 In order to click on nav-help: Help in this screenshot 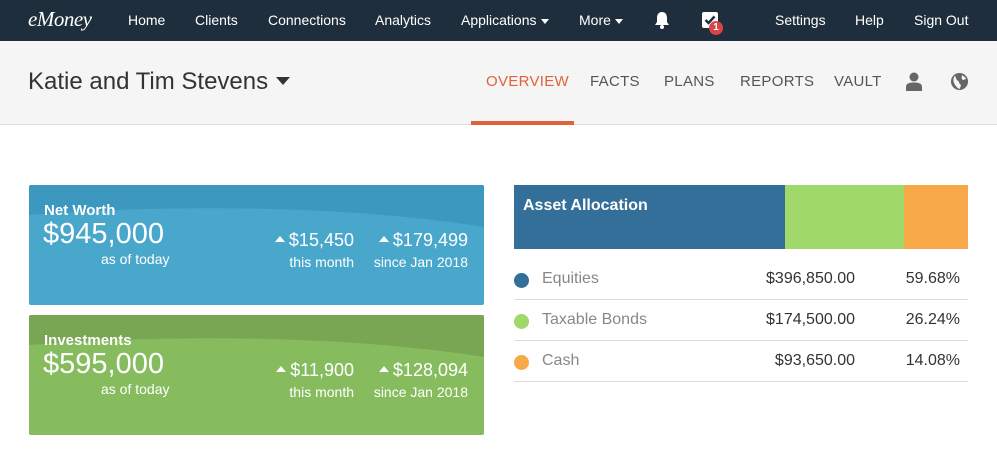, I will do `click(869, 20)`.